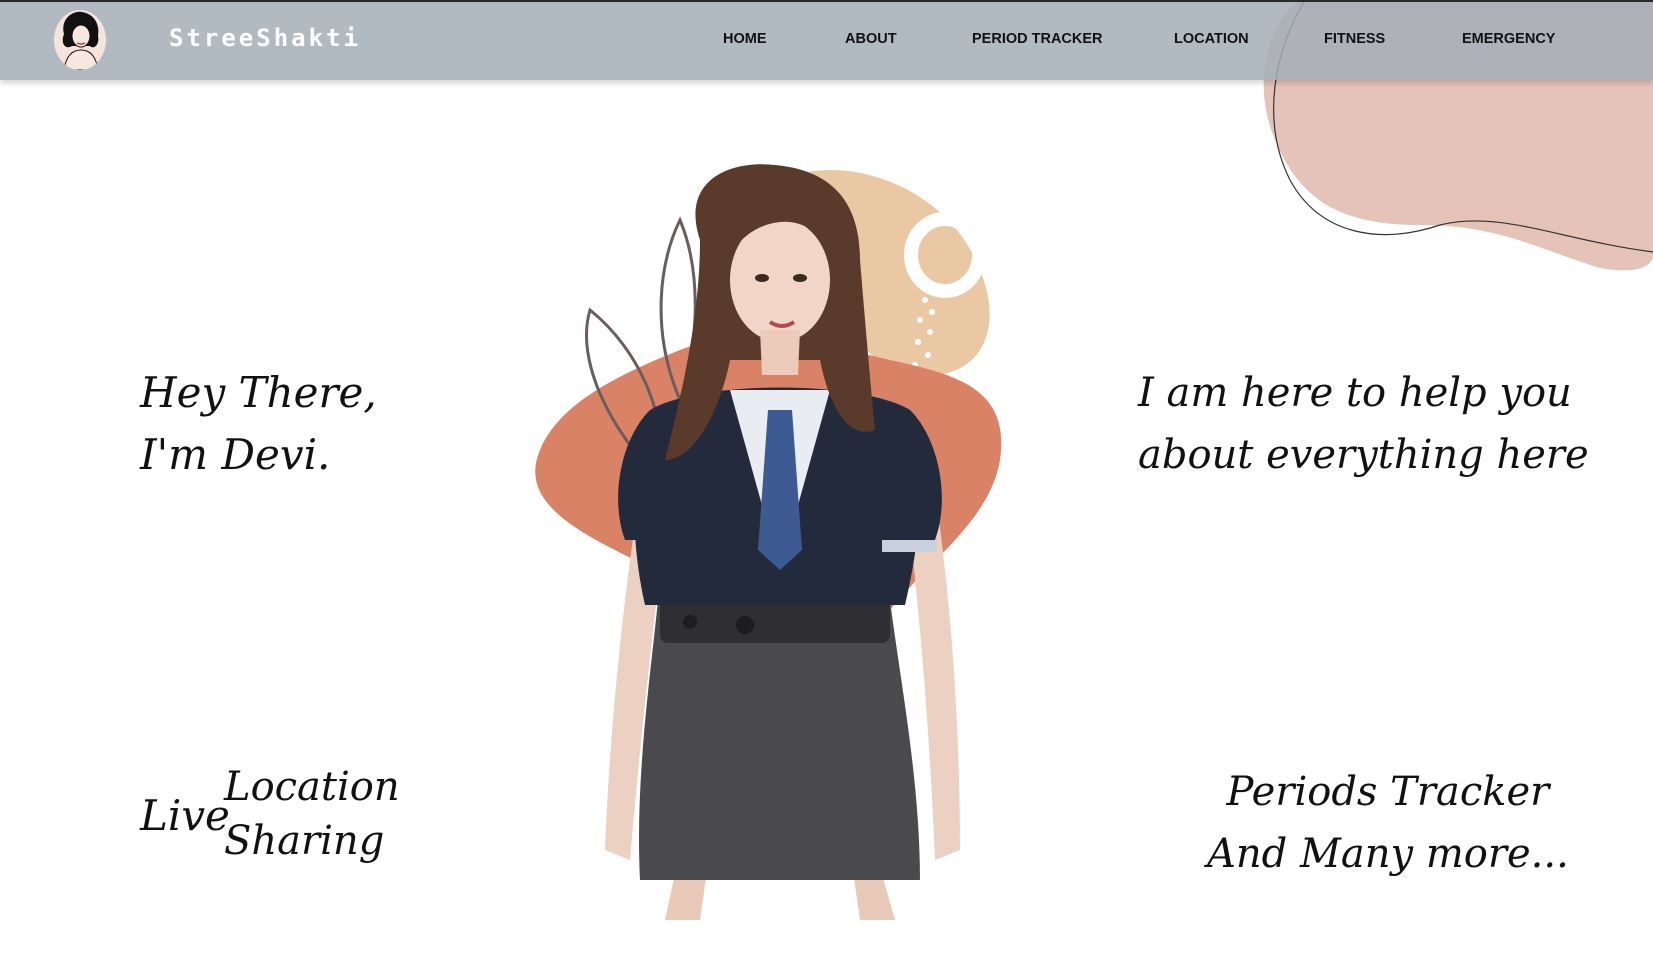 This screenshot has height=963, width=1653. Describe the element at coordinates (312, 787) in the screenshot. I see `feature-location-line-1: Location` at that location.